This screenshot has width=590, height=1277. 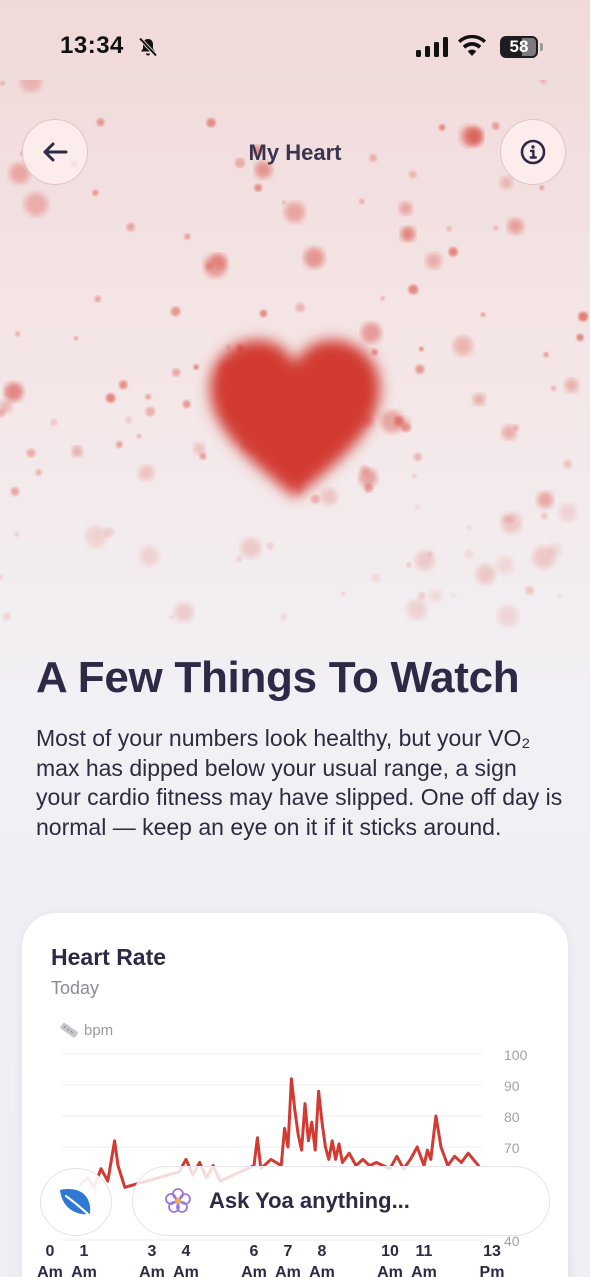 I want to click on x-tick-hour: 3, so click(x=152, y=1251).